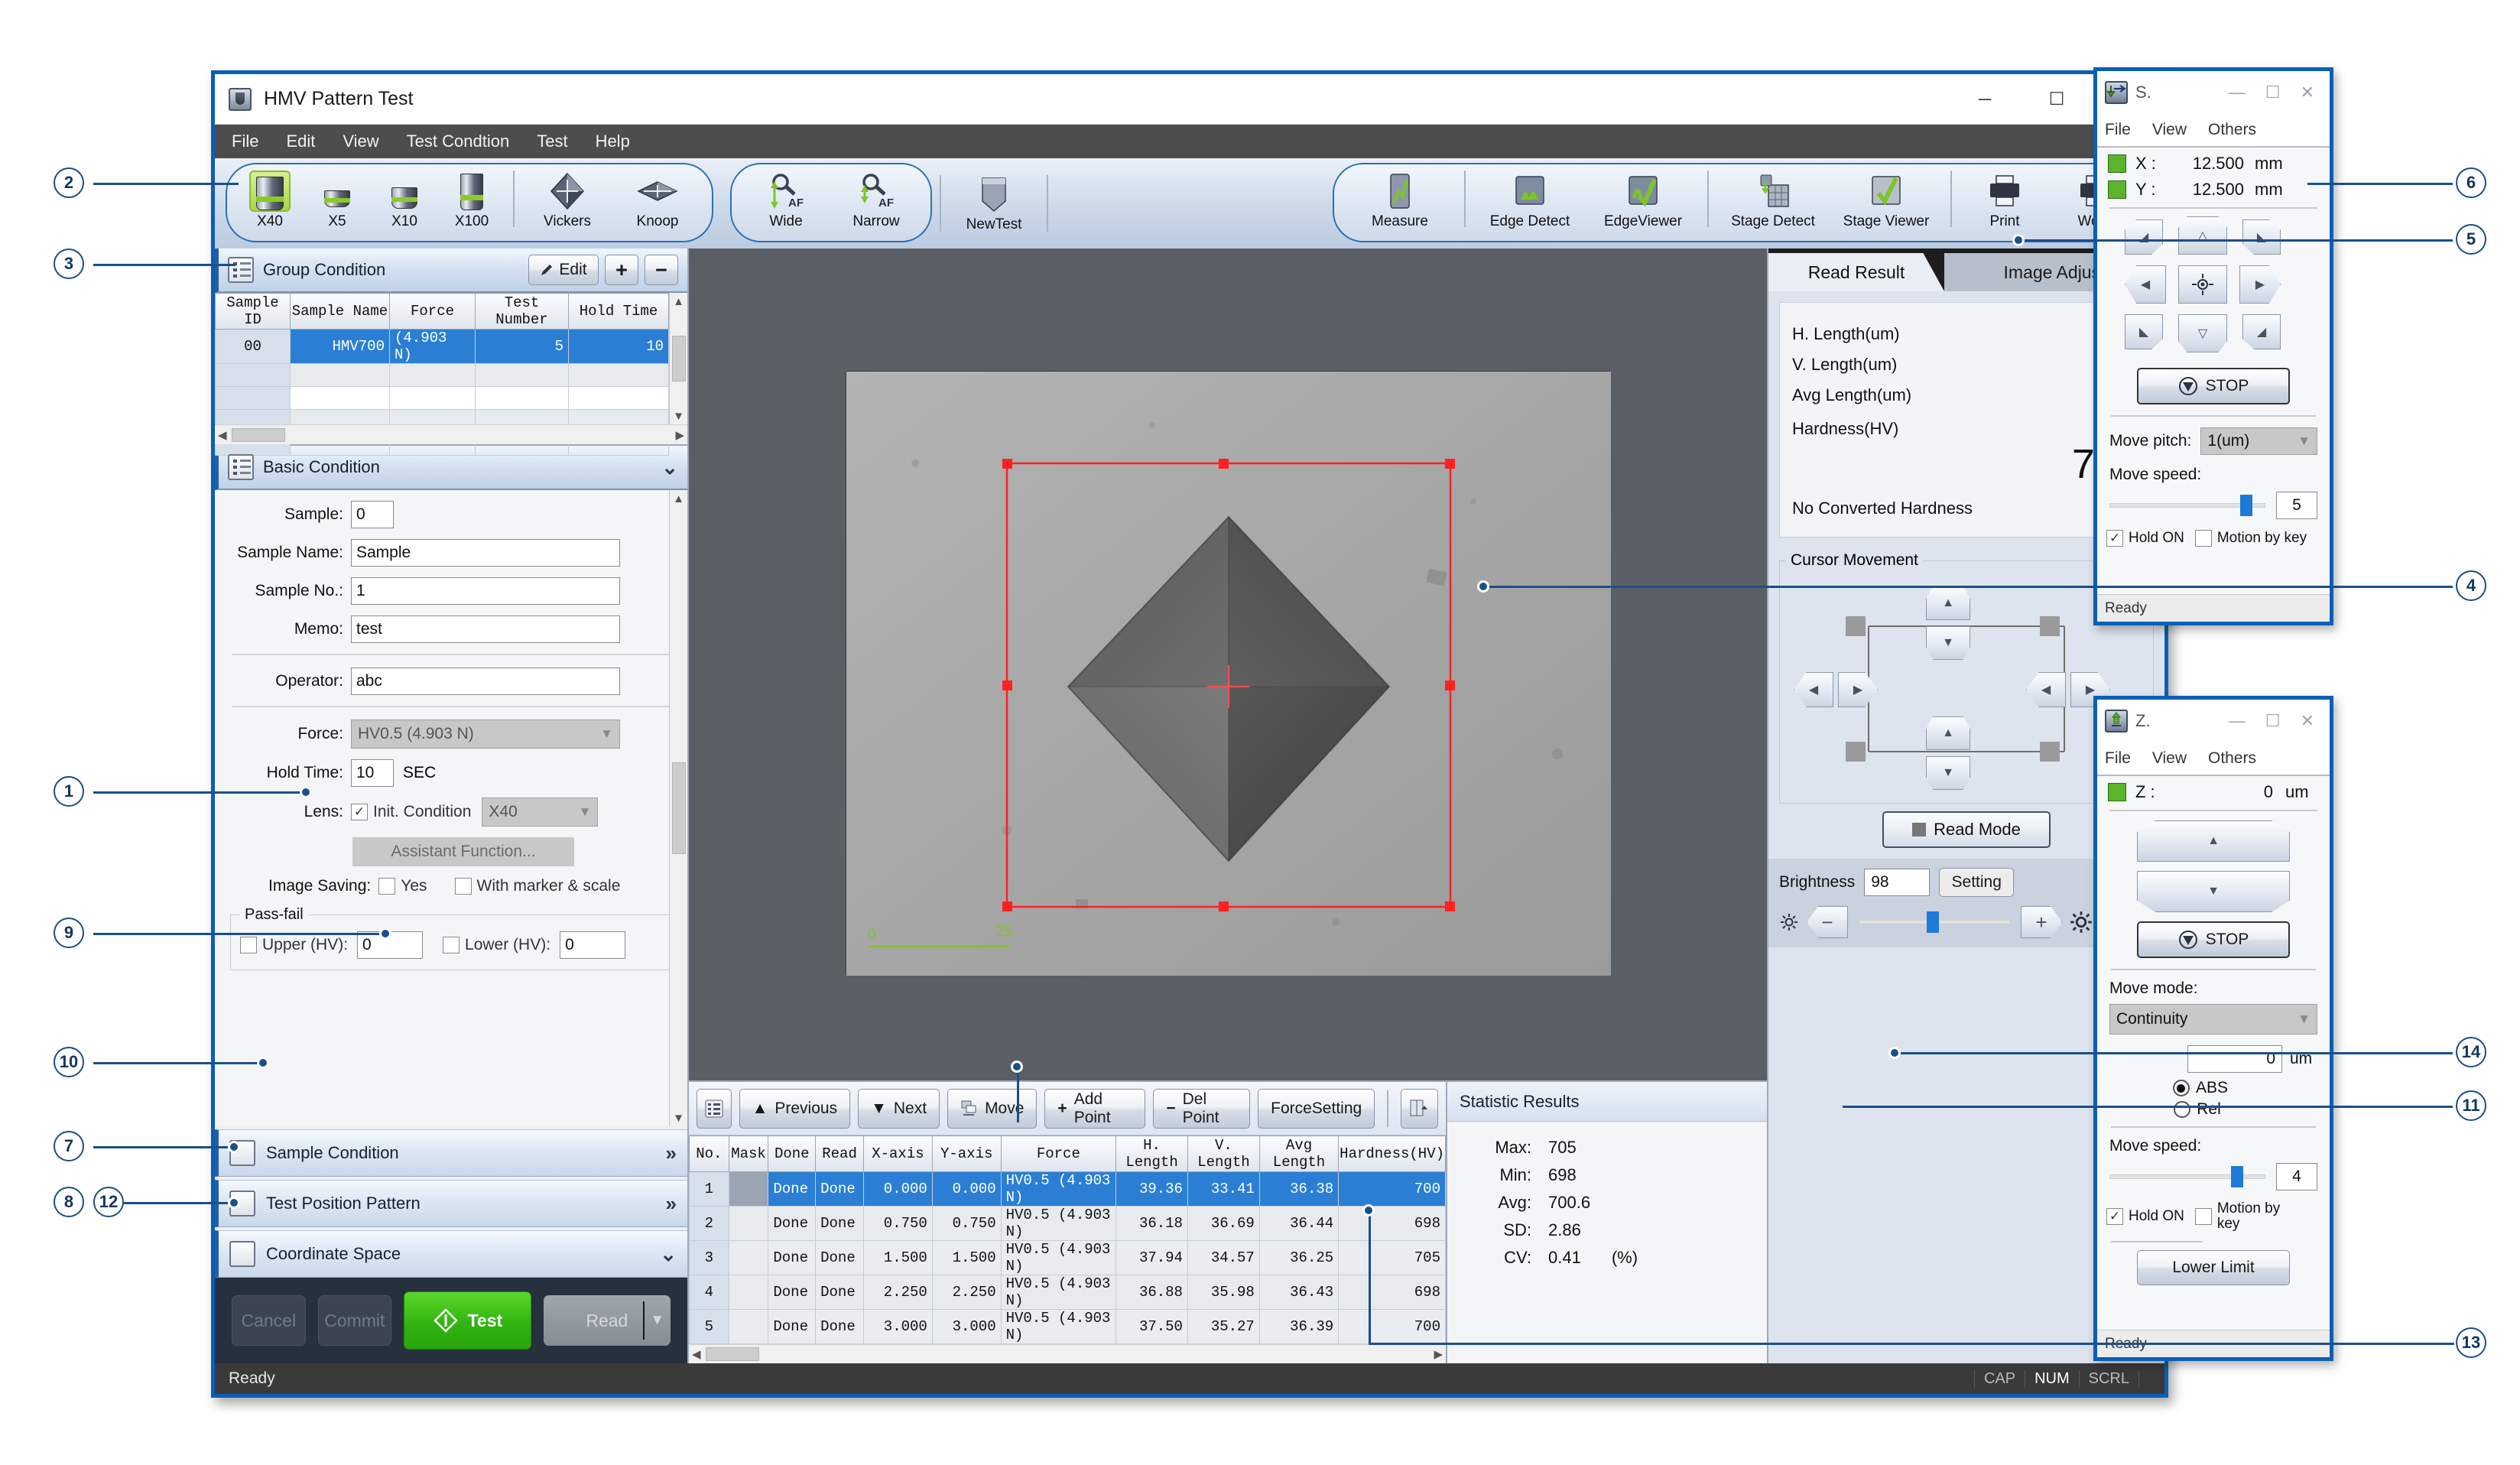  Describe the element at coordinates (2202, 284) in the screenshot. I see `stage-move-center-button` at that location.